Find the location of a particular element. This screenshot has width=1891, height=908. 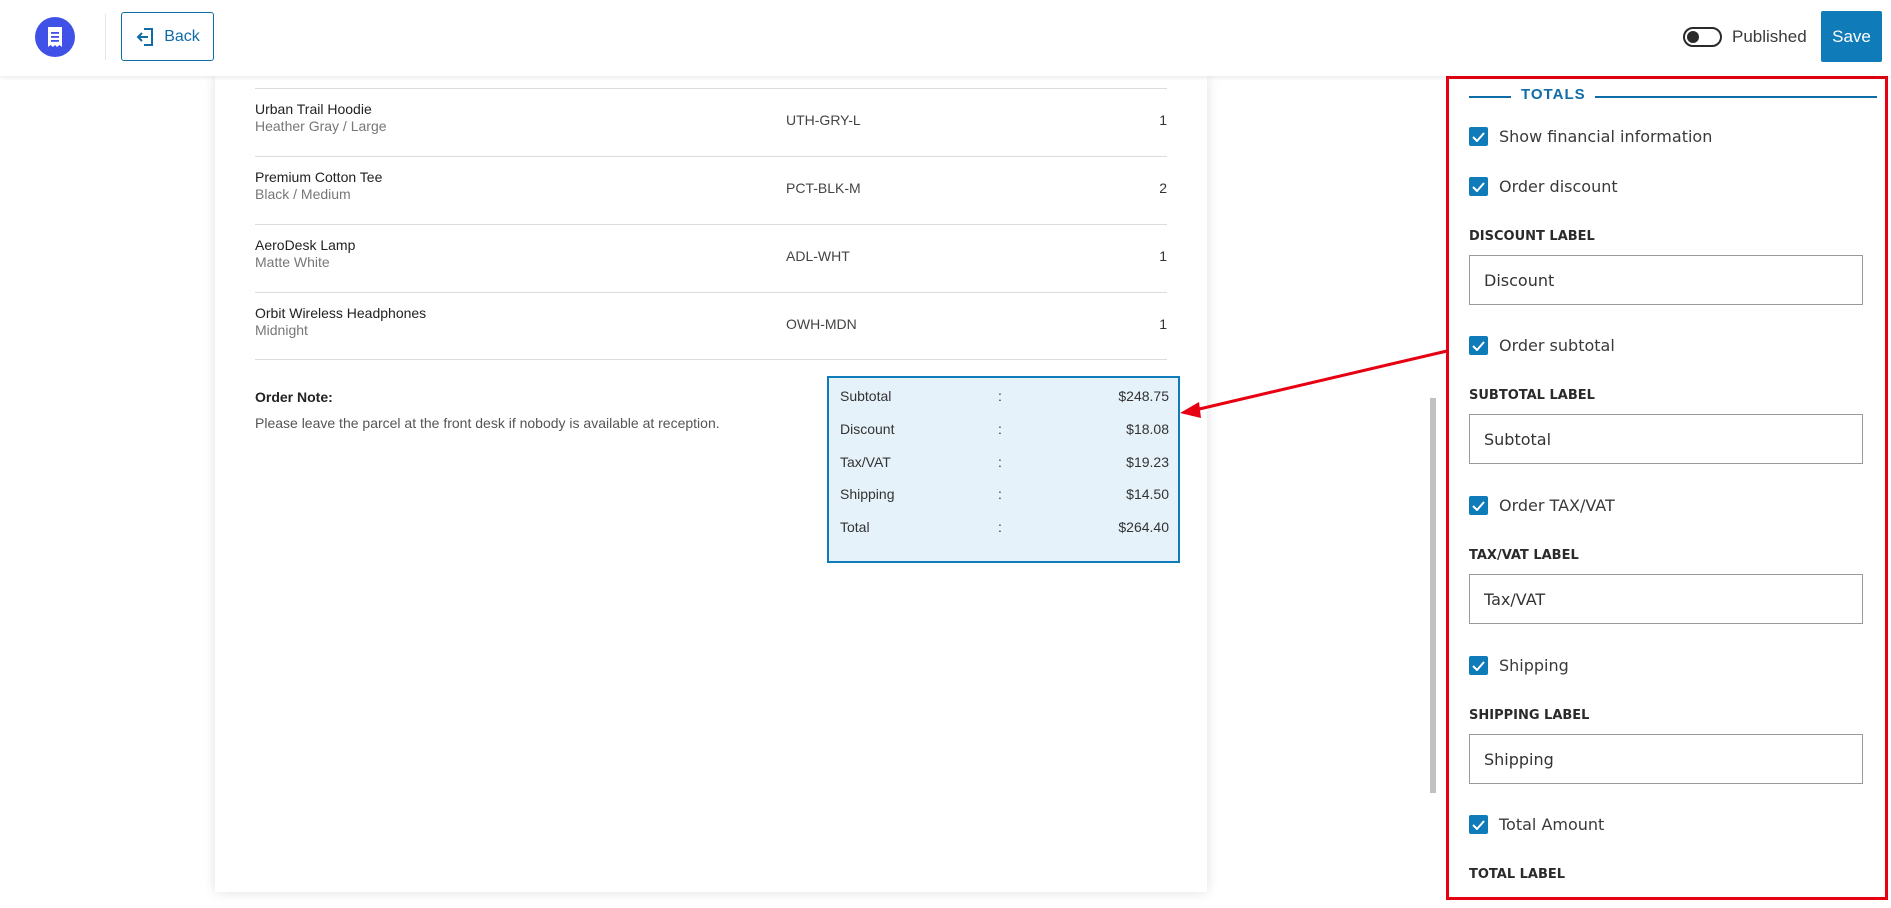

totals-row-tax: Tax/VAT : $19.23 is located at coordinates (1004, 464).